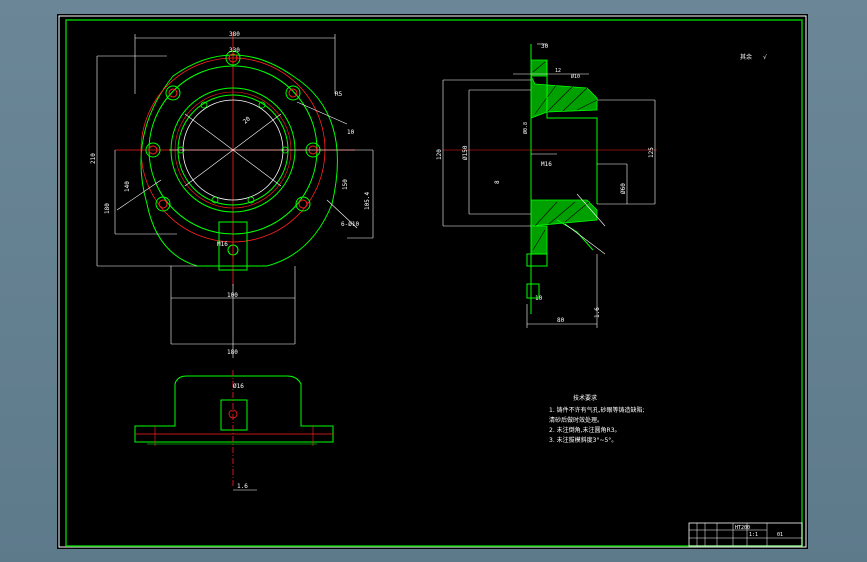 The width and height of the screenshot is (867, 562). What do you see at coordinates (561, 320) in the screenshot?
I see `section-dim-10: 80` at bounding box center [561, 320].